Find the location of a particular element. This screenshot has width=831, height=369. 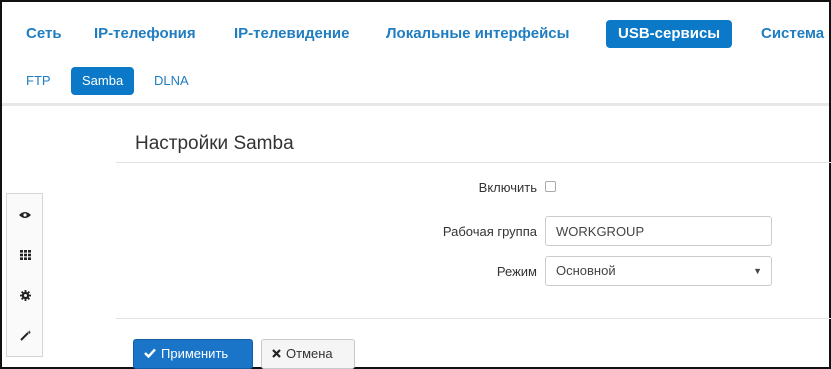

enable-label: Включить is located at coordinates (507, 187).